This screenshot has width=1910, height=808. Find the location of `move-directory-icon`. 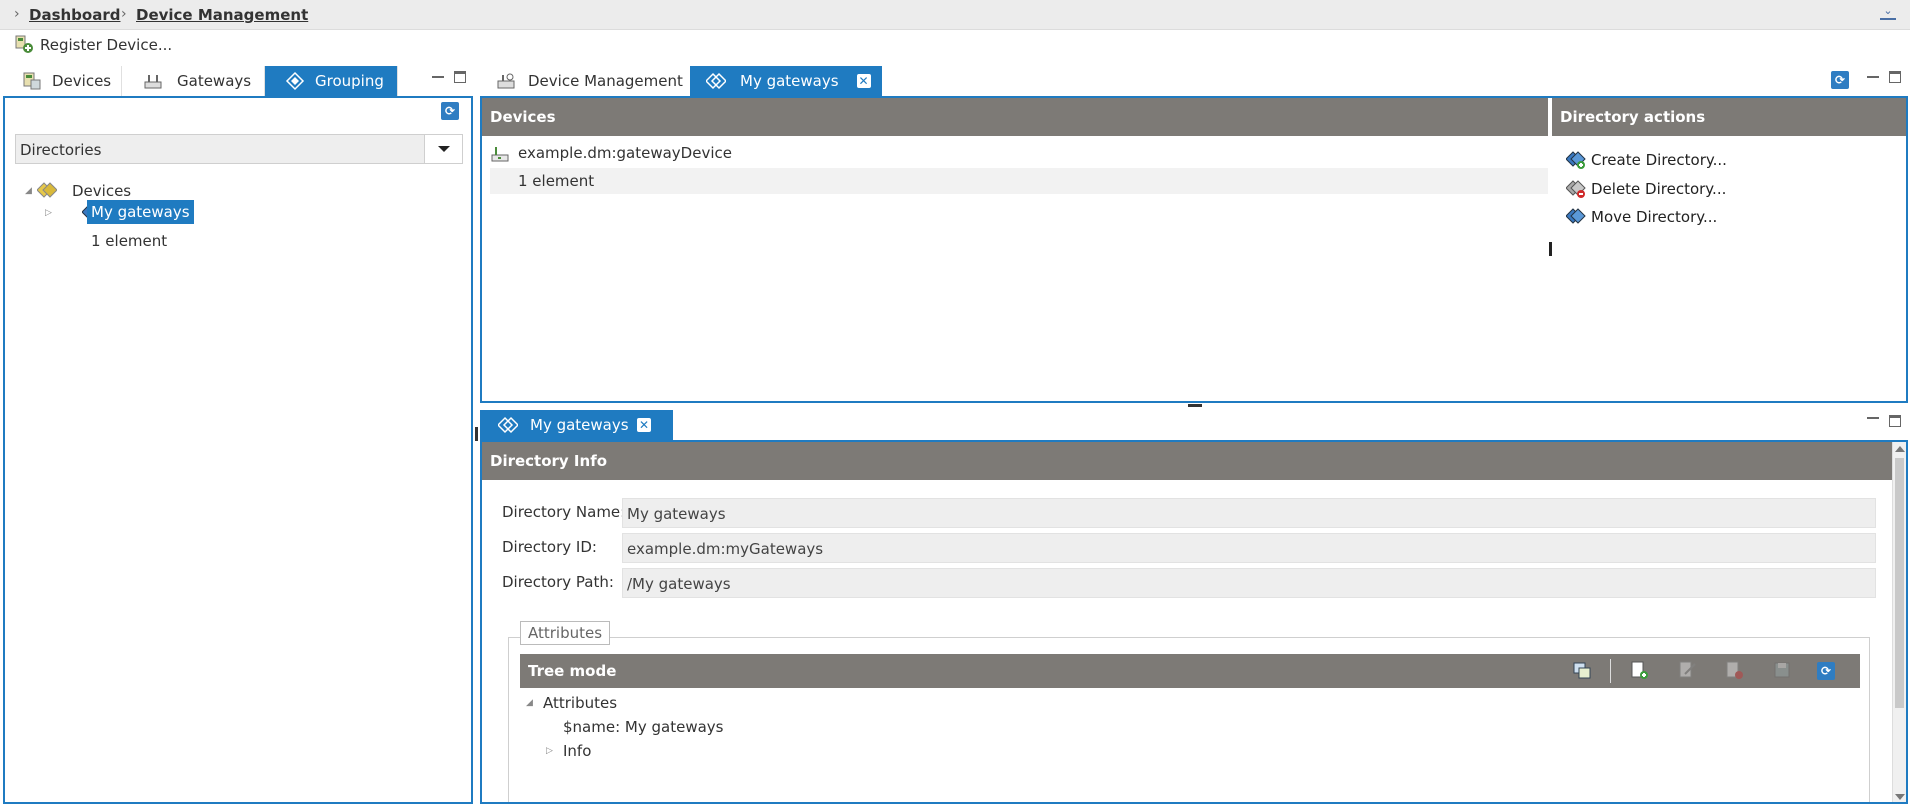

move-directory-icon is located at coordinates (1576, 217).